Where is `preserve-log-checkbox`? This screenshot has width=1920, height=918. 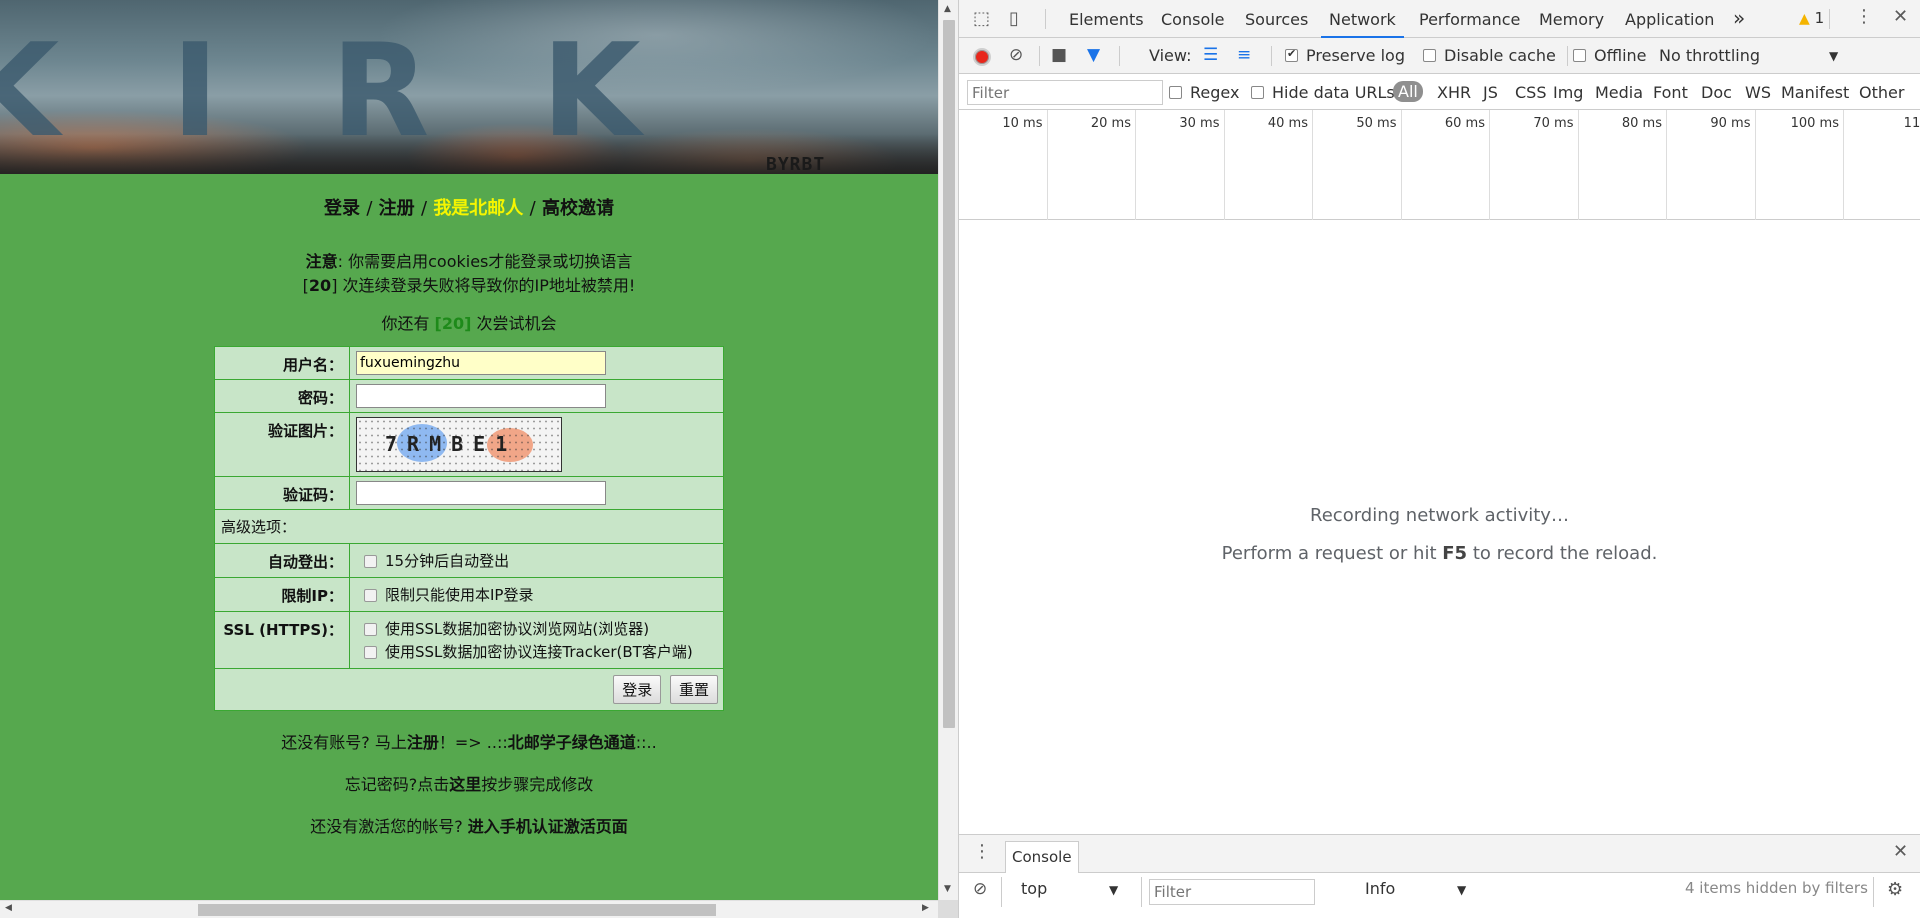
preserve-log-checkbox is located at coordinates (1291, 54).